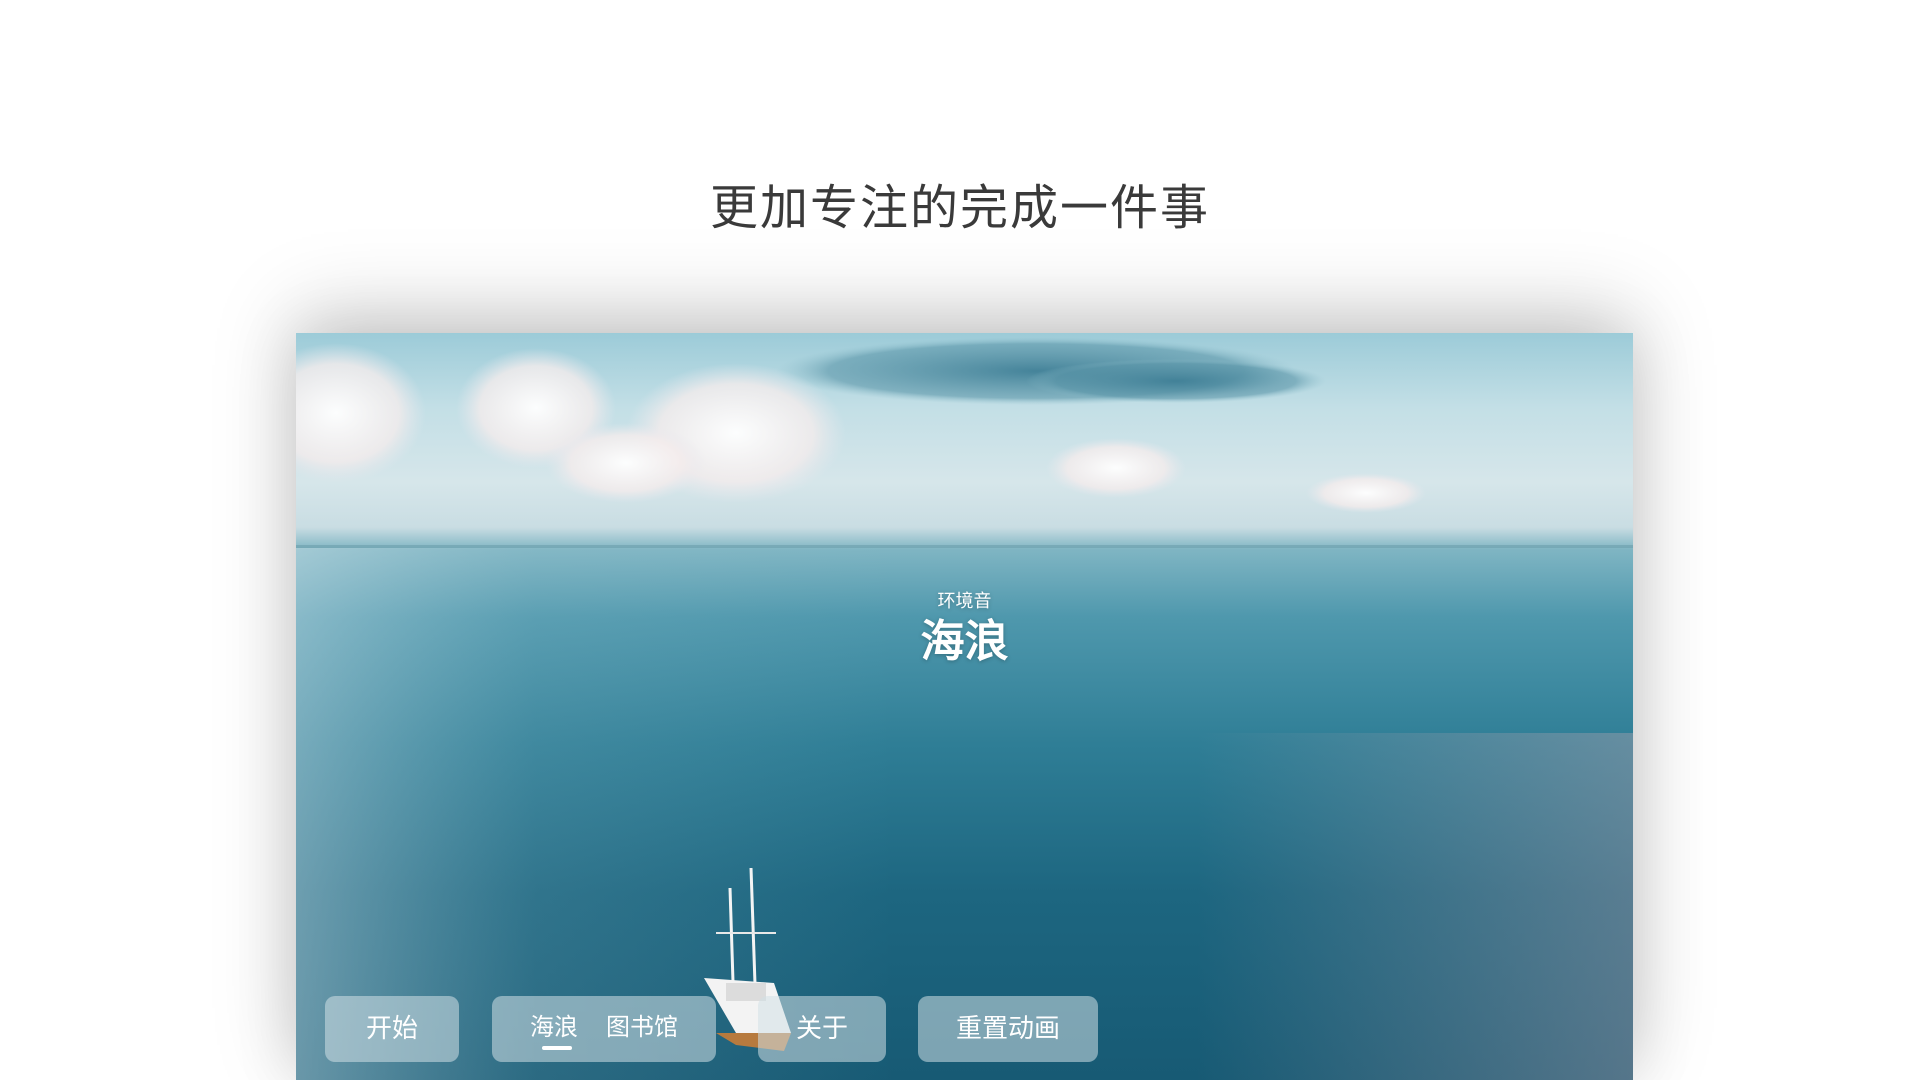  What do you see at coordinates (642, 1029) in the screenshot?
I see `tab-library: 图书馆` at bounding box center [642, 1029].